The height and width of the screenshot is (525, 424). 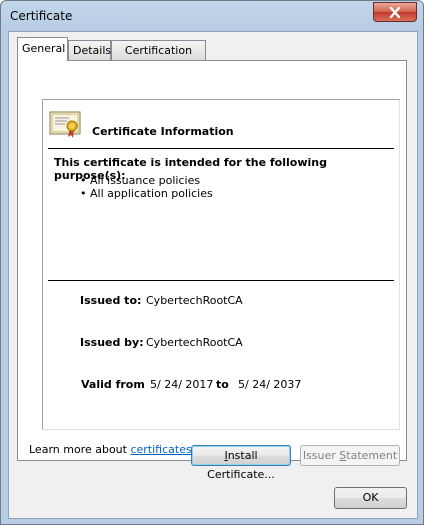 I want to click on valid-to-label: to, so click(x=222, y=384).